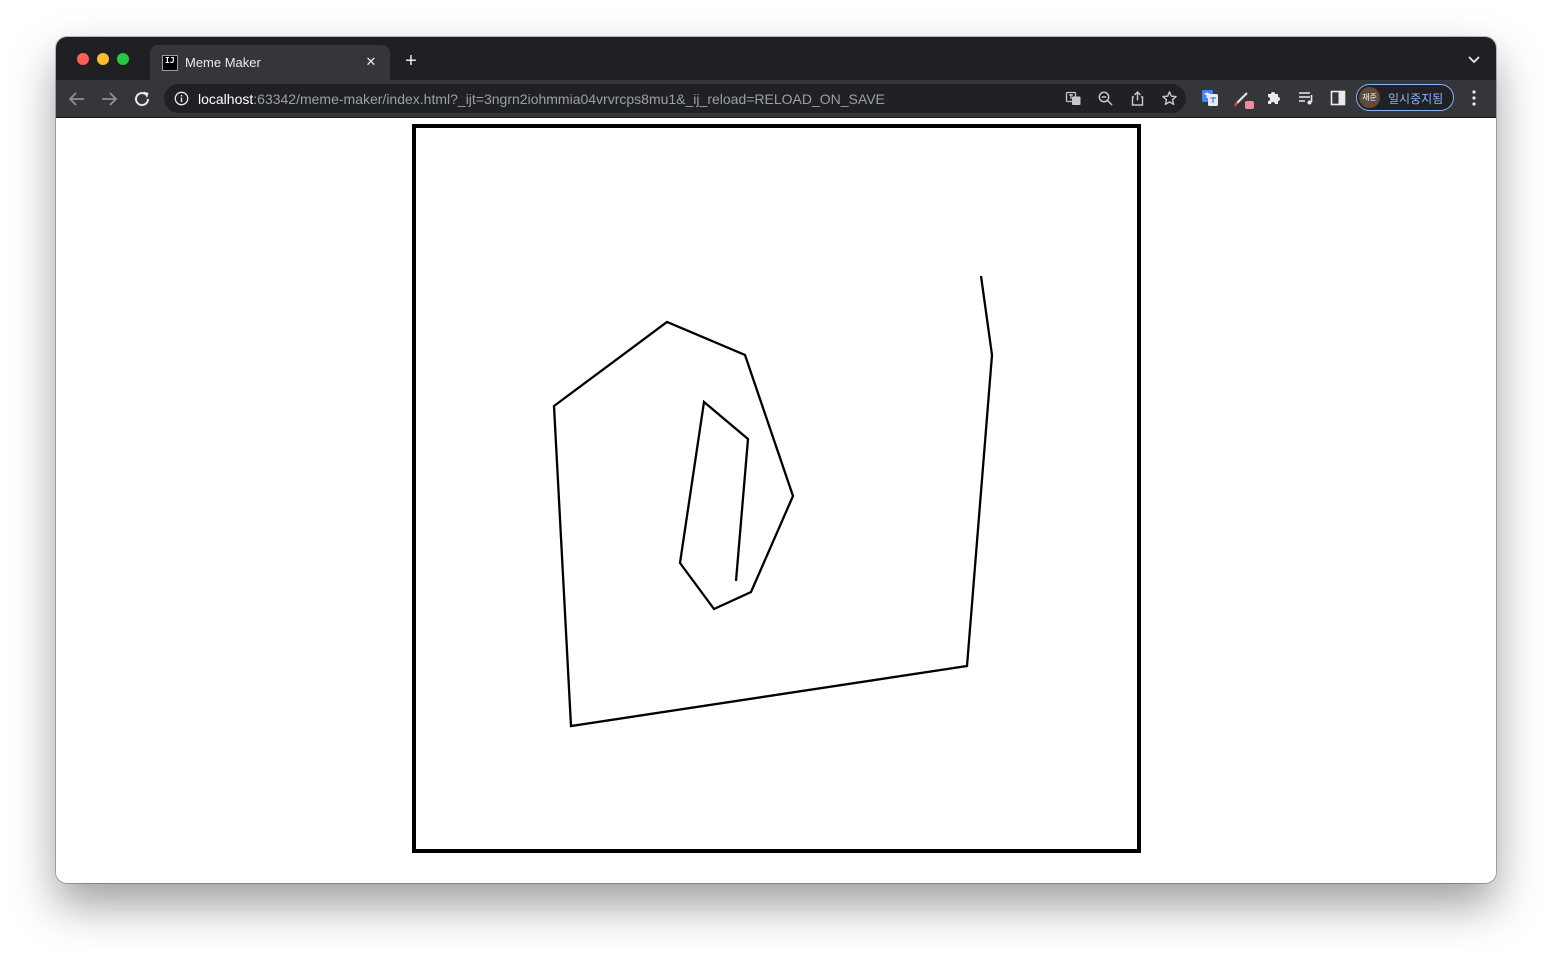 This screenshot has width=1552, height=957. I want to click on arrow-right-icon, so click(109, 99).